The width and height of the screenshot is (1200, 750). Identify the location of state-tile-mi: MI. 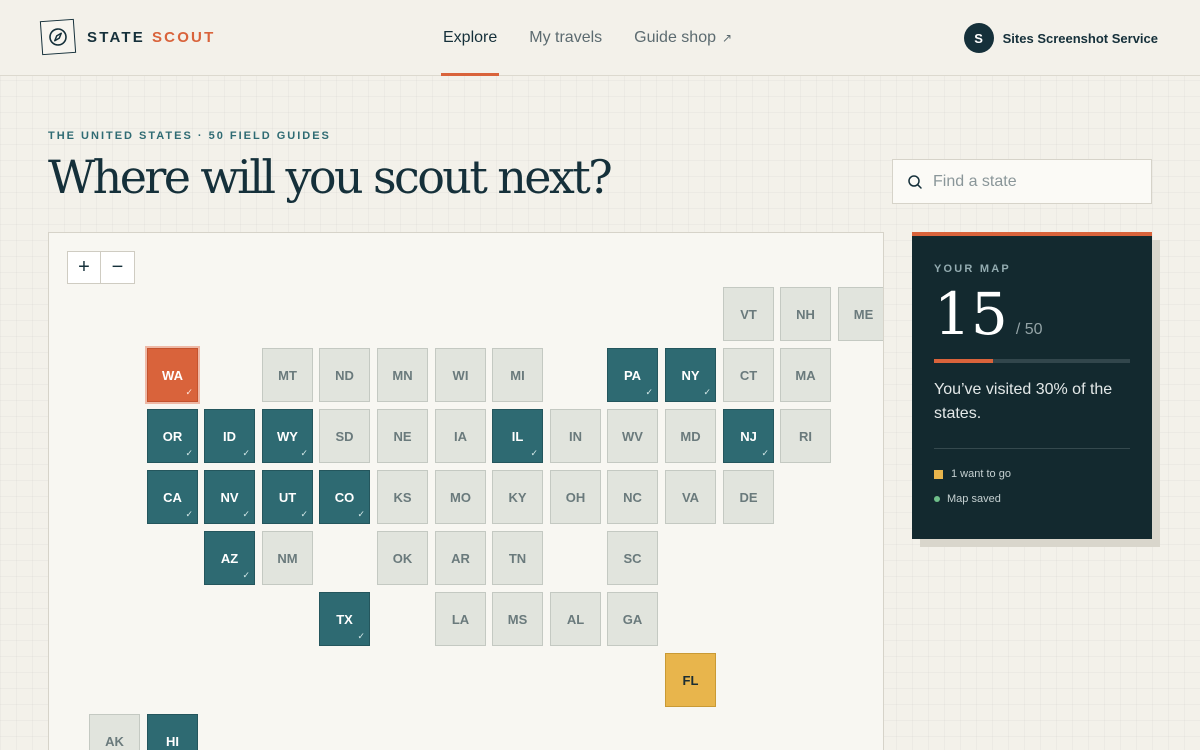
(517, 375).